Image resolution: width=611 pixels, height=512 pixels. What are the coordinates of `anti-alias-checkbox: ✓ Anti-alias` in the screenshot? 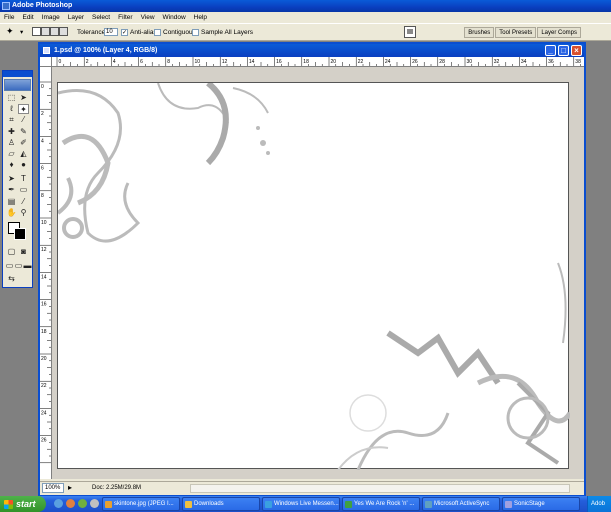 It's located at (139, 33).